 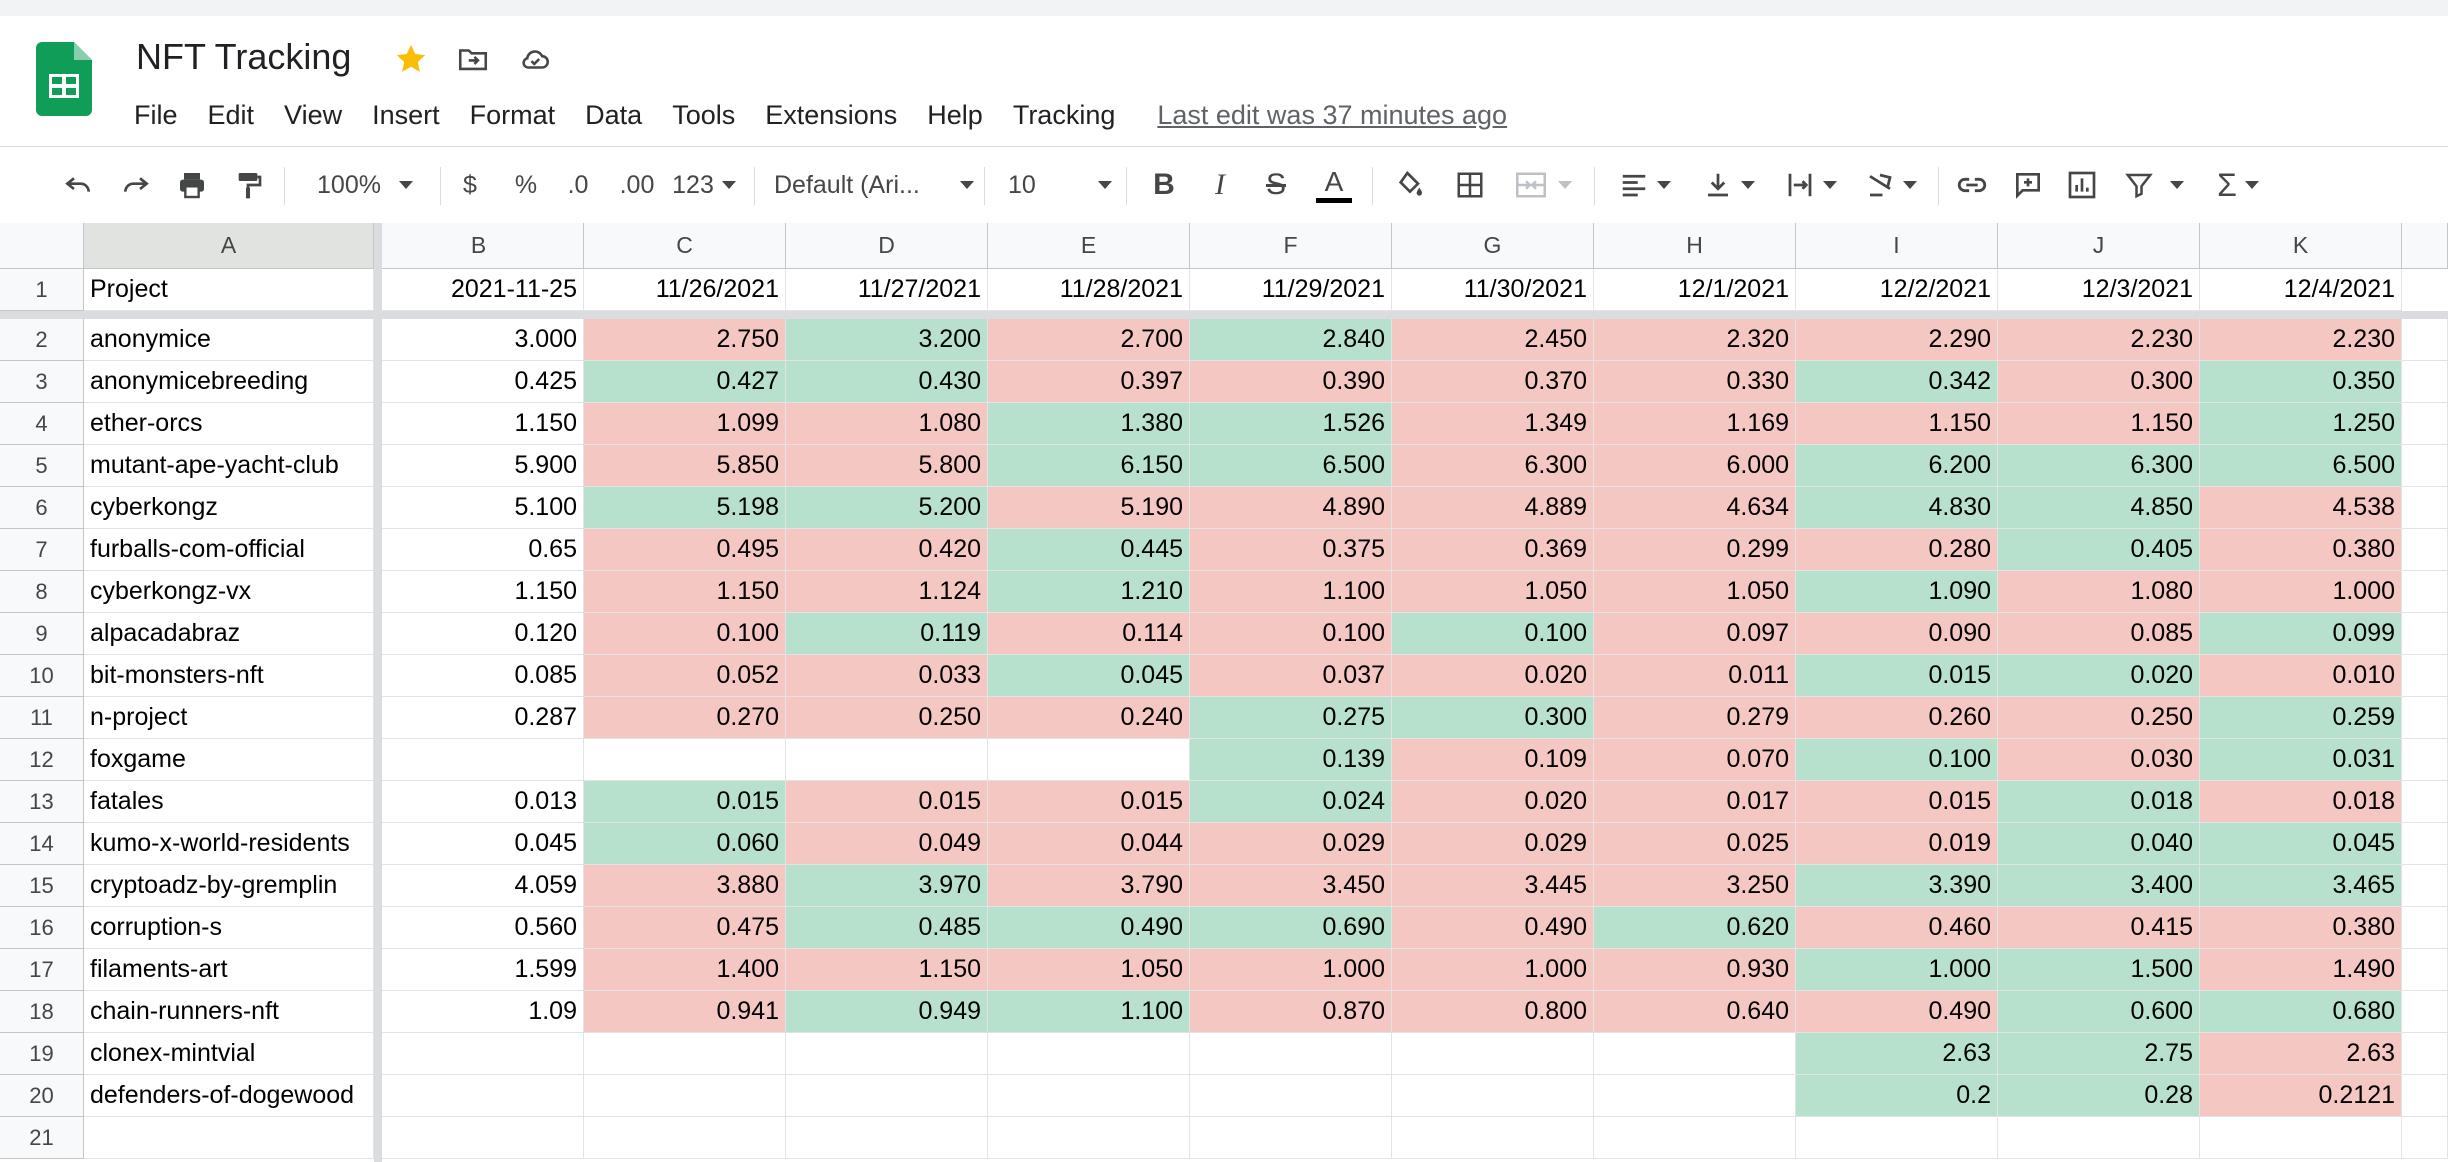 What do you see at coordinates (1695, 676) in the screenshot?
I see `price-cell: 0.011` at bounding box center [1695, 676].